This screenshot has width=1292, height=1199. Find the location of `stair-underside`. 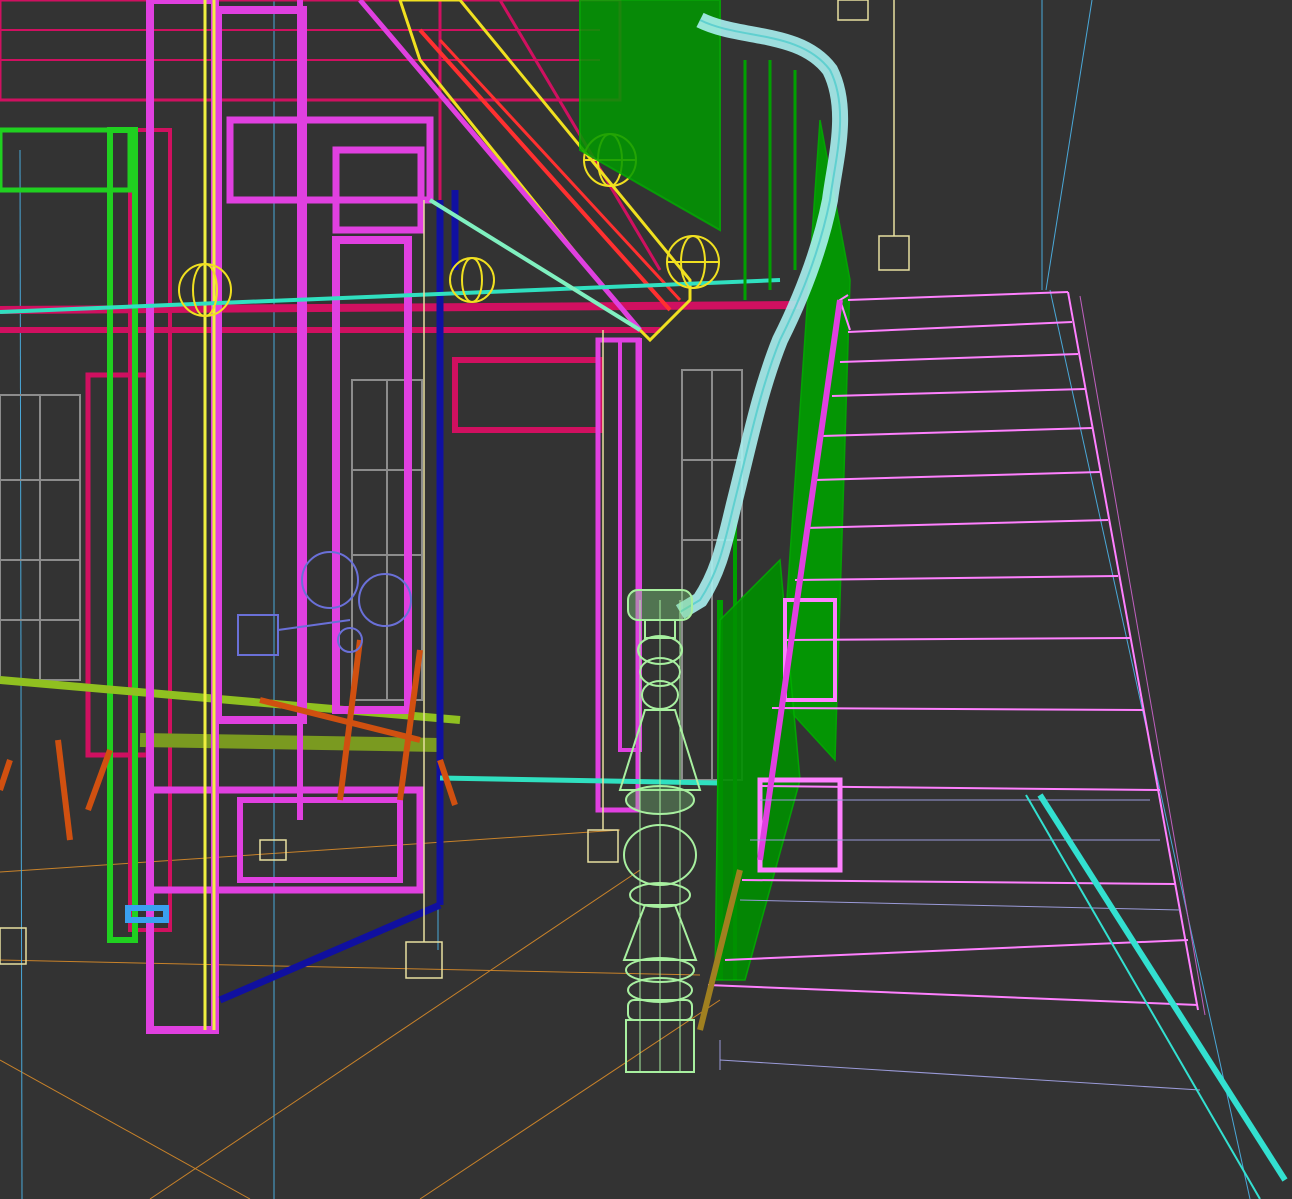

stair-underside is located at coordinates (960, 945).